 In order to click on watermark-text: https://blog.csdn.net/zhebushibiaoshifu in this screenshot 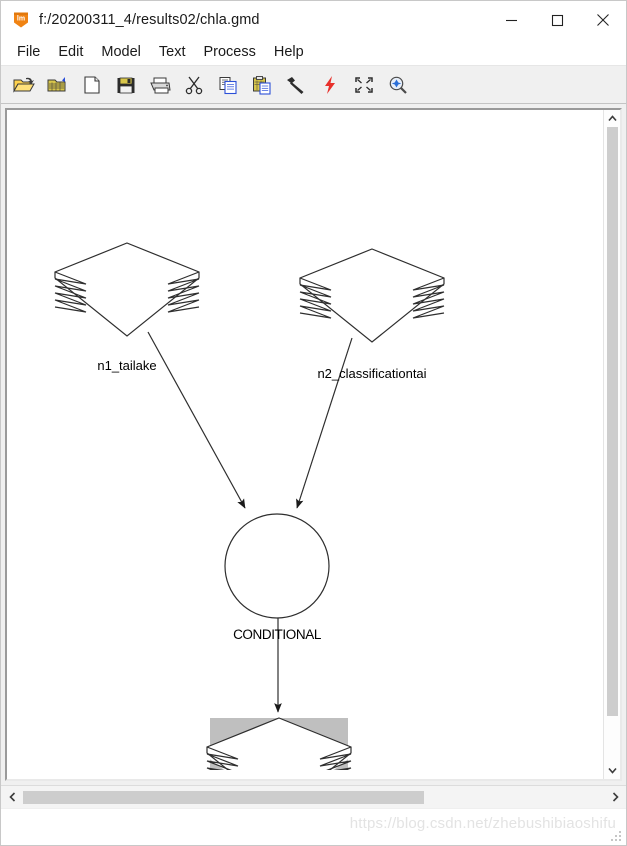, I will do `click(482, 823)`.